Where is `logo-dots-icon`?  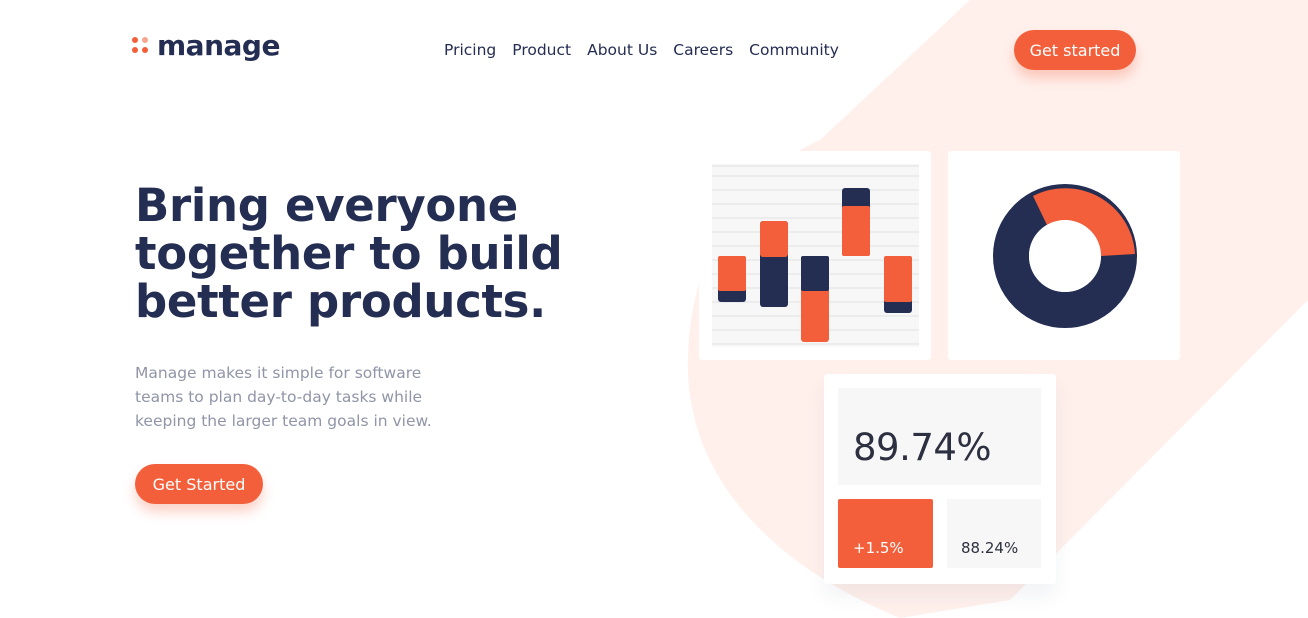 logo-dots-icon is located at coordinates (141, 46).